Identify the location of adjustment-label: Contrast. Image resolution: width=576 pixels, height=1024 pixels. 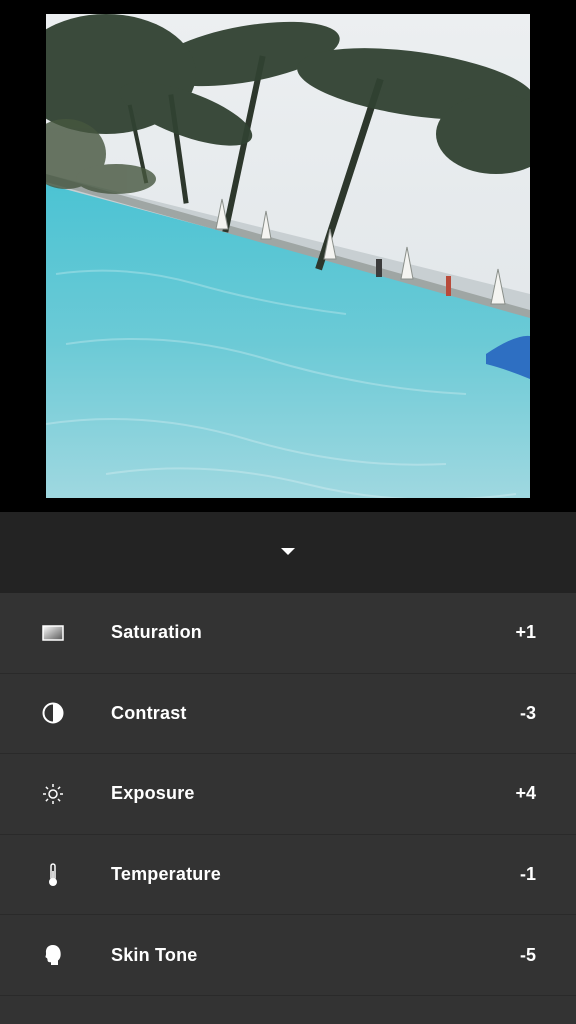
(149, 712).